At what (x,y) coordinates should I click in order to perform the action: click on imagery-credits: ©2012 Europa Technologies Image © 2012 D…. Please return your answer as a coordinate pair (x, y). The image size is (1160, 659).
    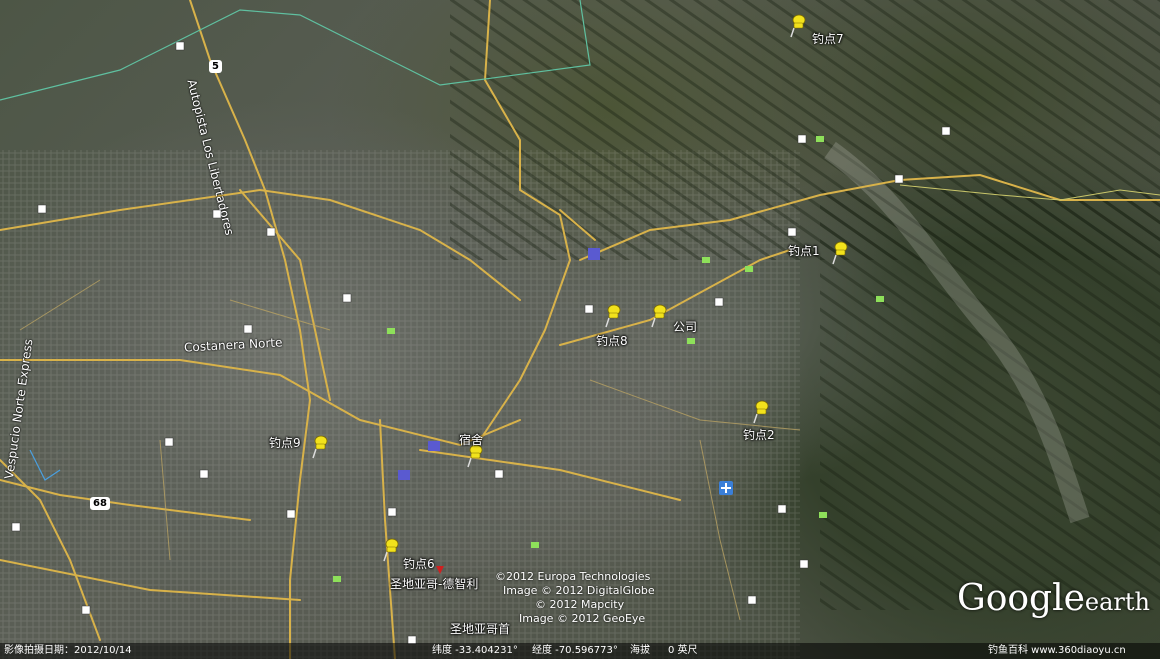
    Looking at the image, I should click on (575, 598).